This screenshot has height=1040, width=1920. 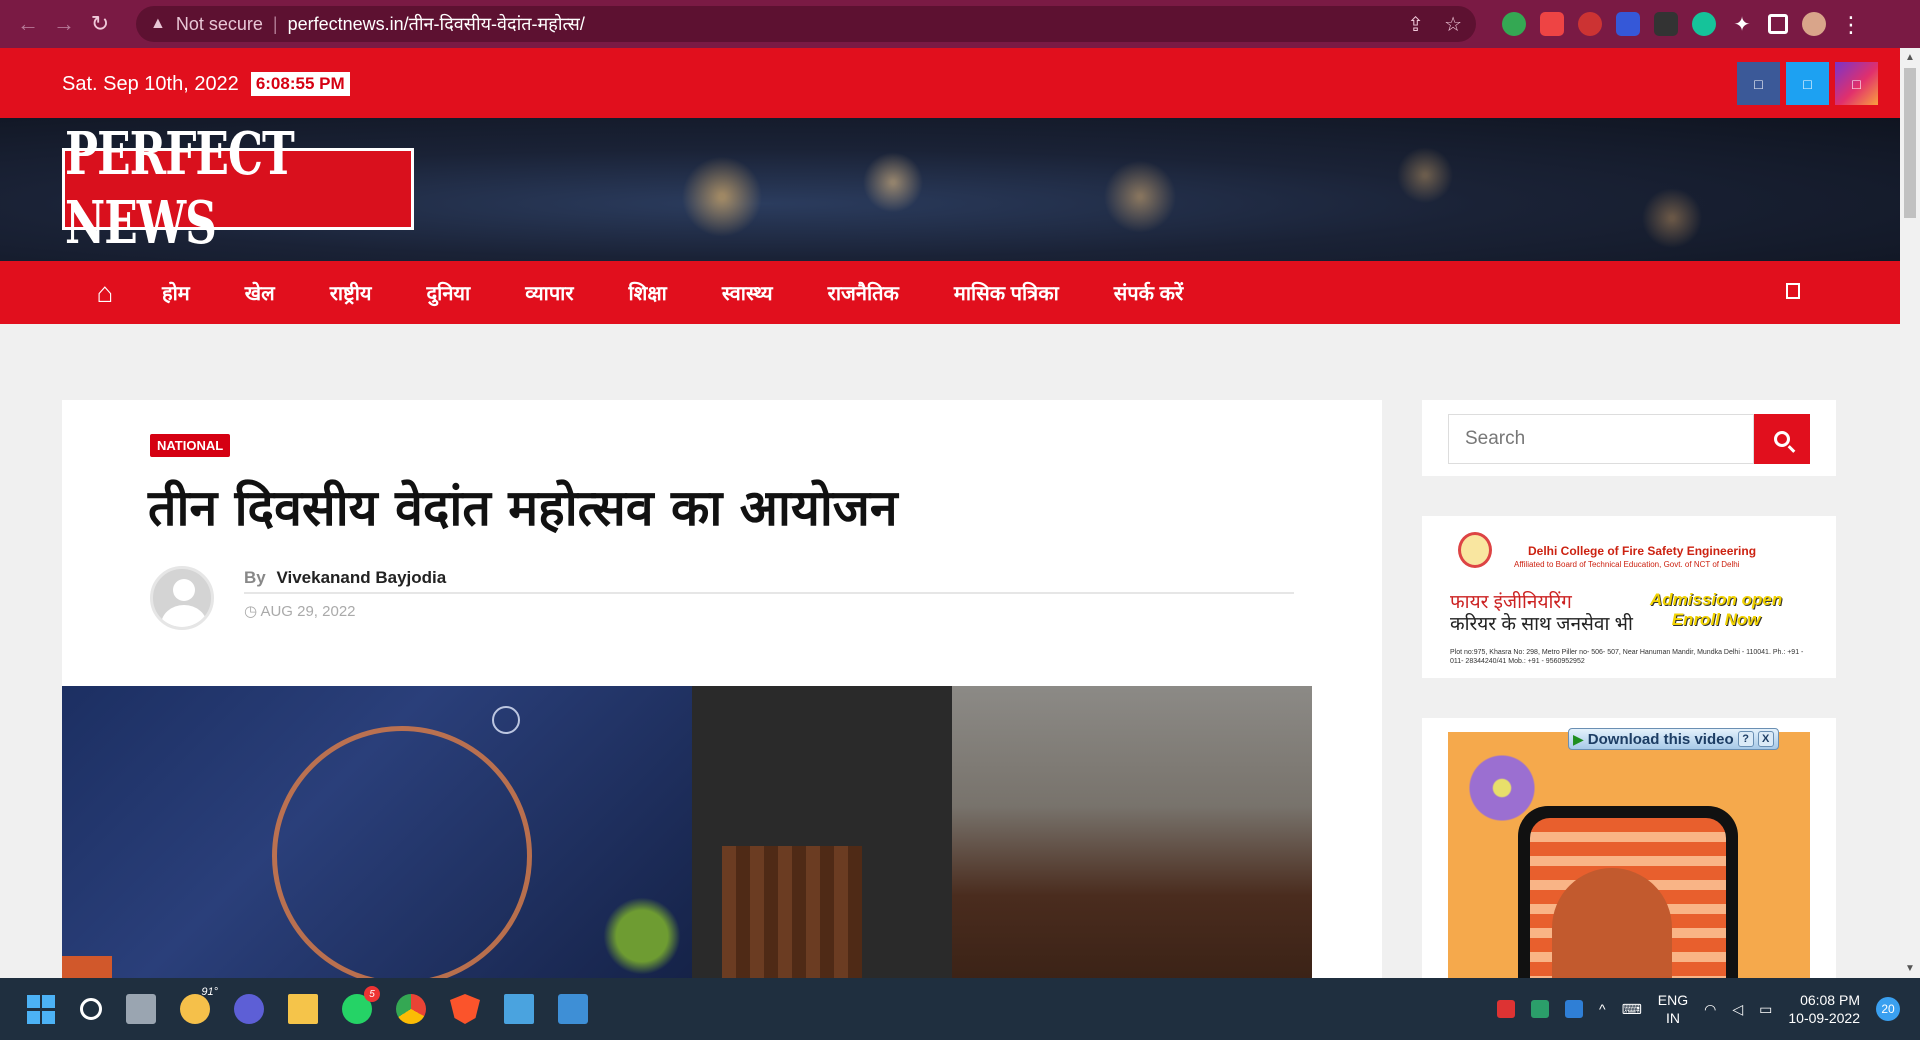 I want to click on back-arrow-icon: ←, so click(x=28, y=24).